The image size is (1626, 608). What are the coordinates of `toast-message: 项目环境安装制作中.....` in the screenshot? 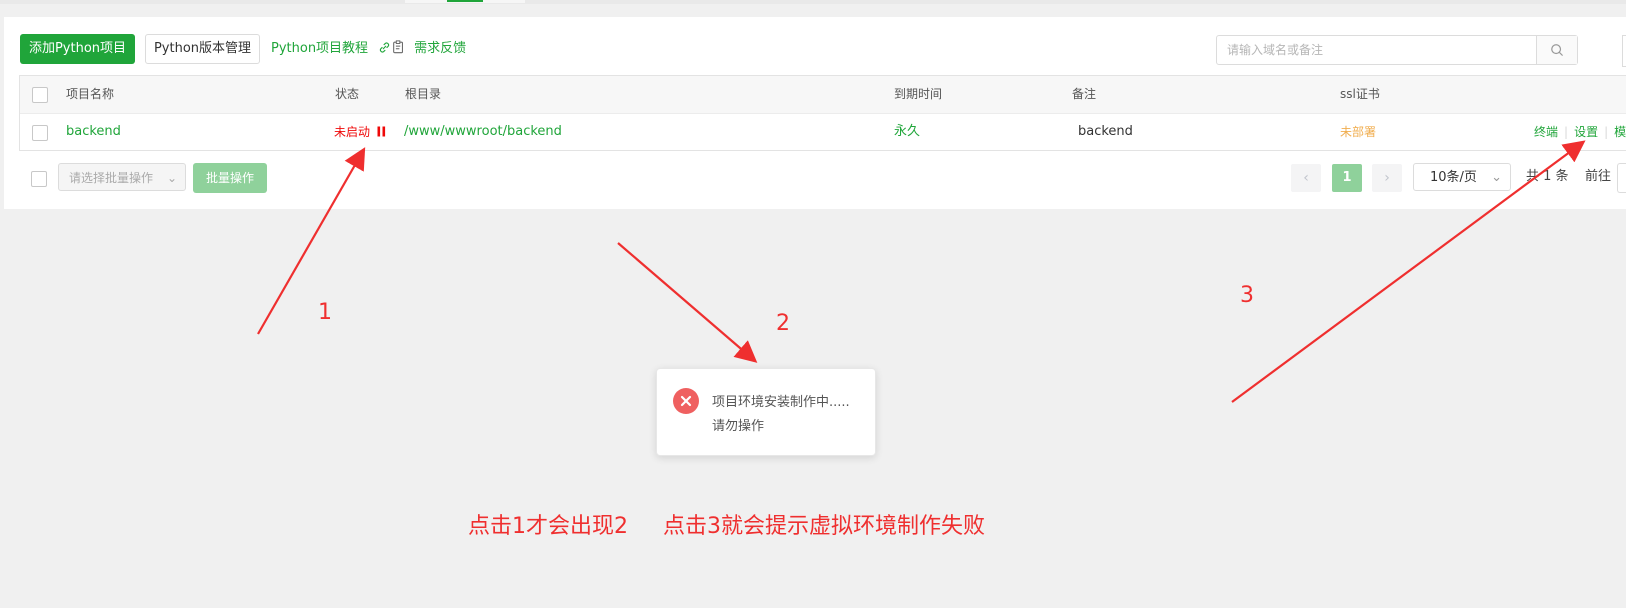 It's located at (781, 402).